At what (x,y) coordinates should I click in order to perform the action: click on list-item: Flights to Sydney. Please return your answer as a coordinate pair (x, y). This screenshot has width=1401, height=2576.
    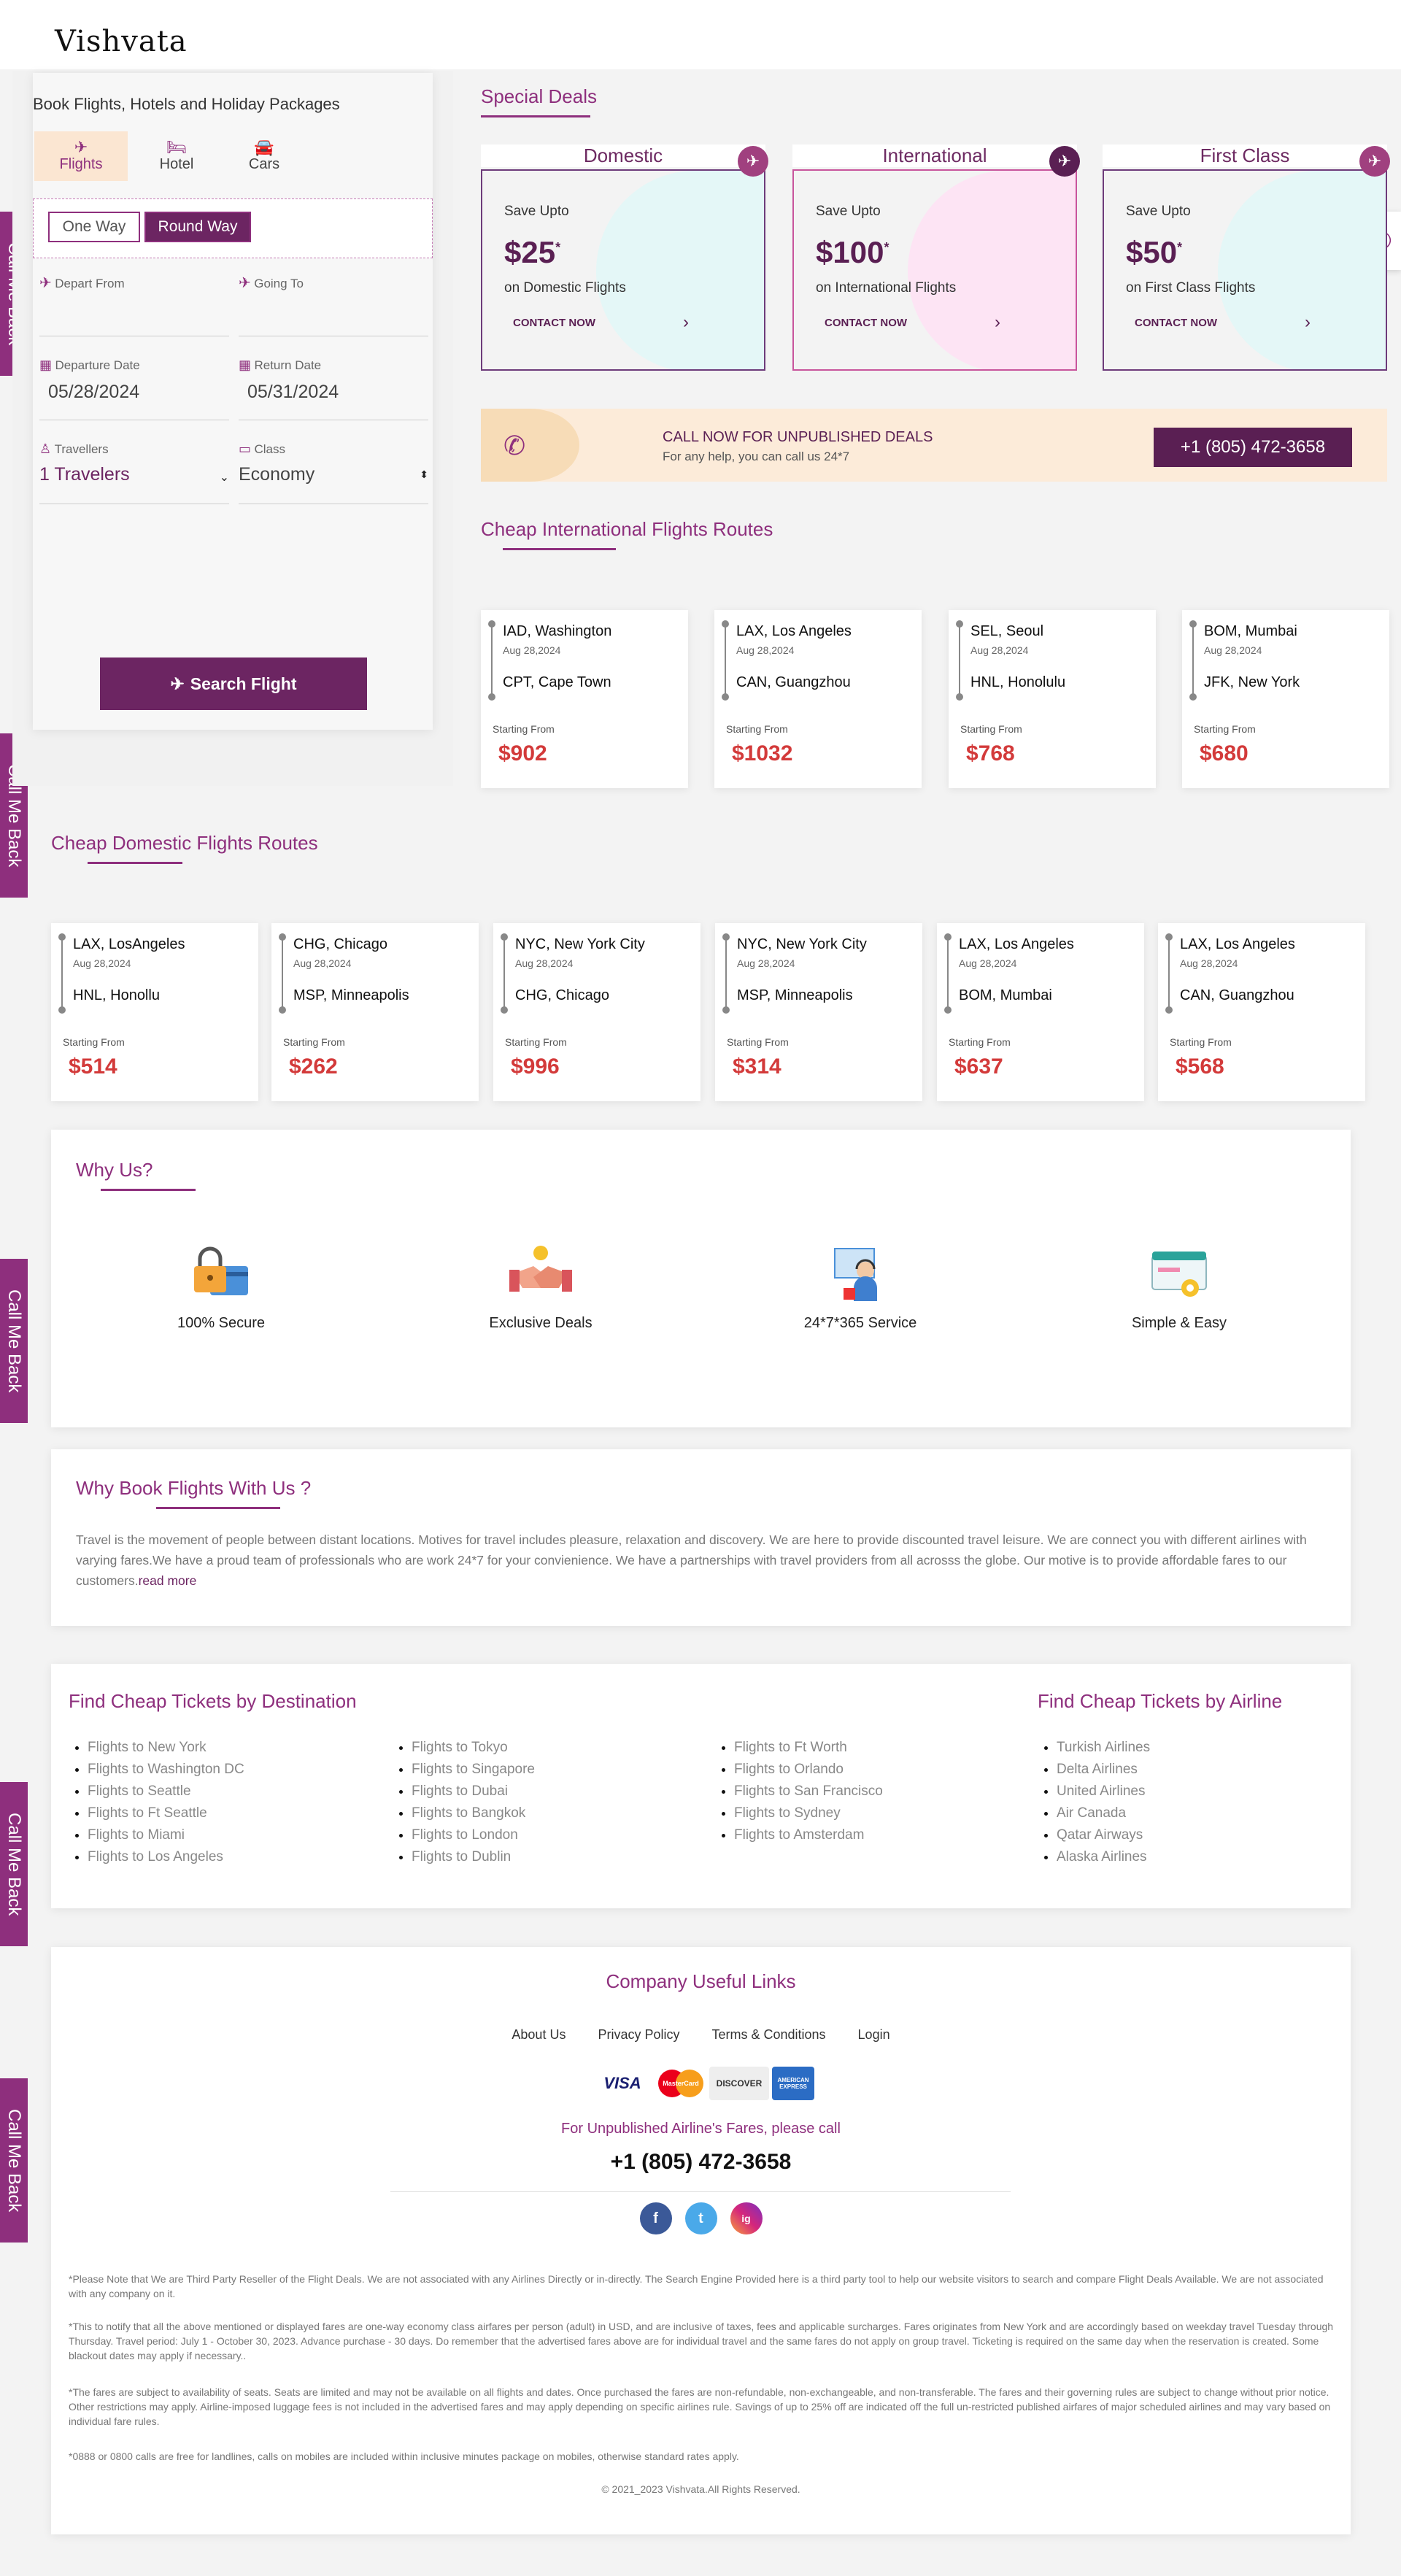
    Looking at the image, I should click on (808, 1813).